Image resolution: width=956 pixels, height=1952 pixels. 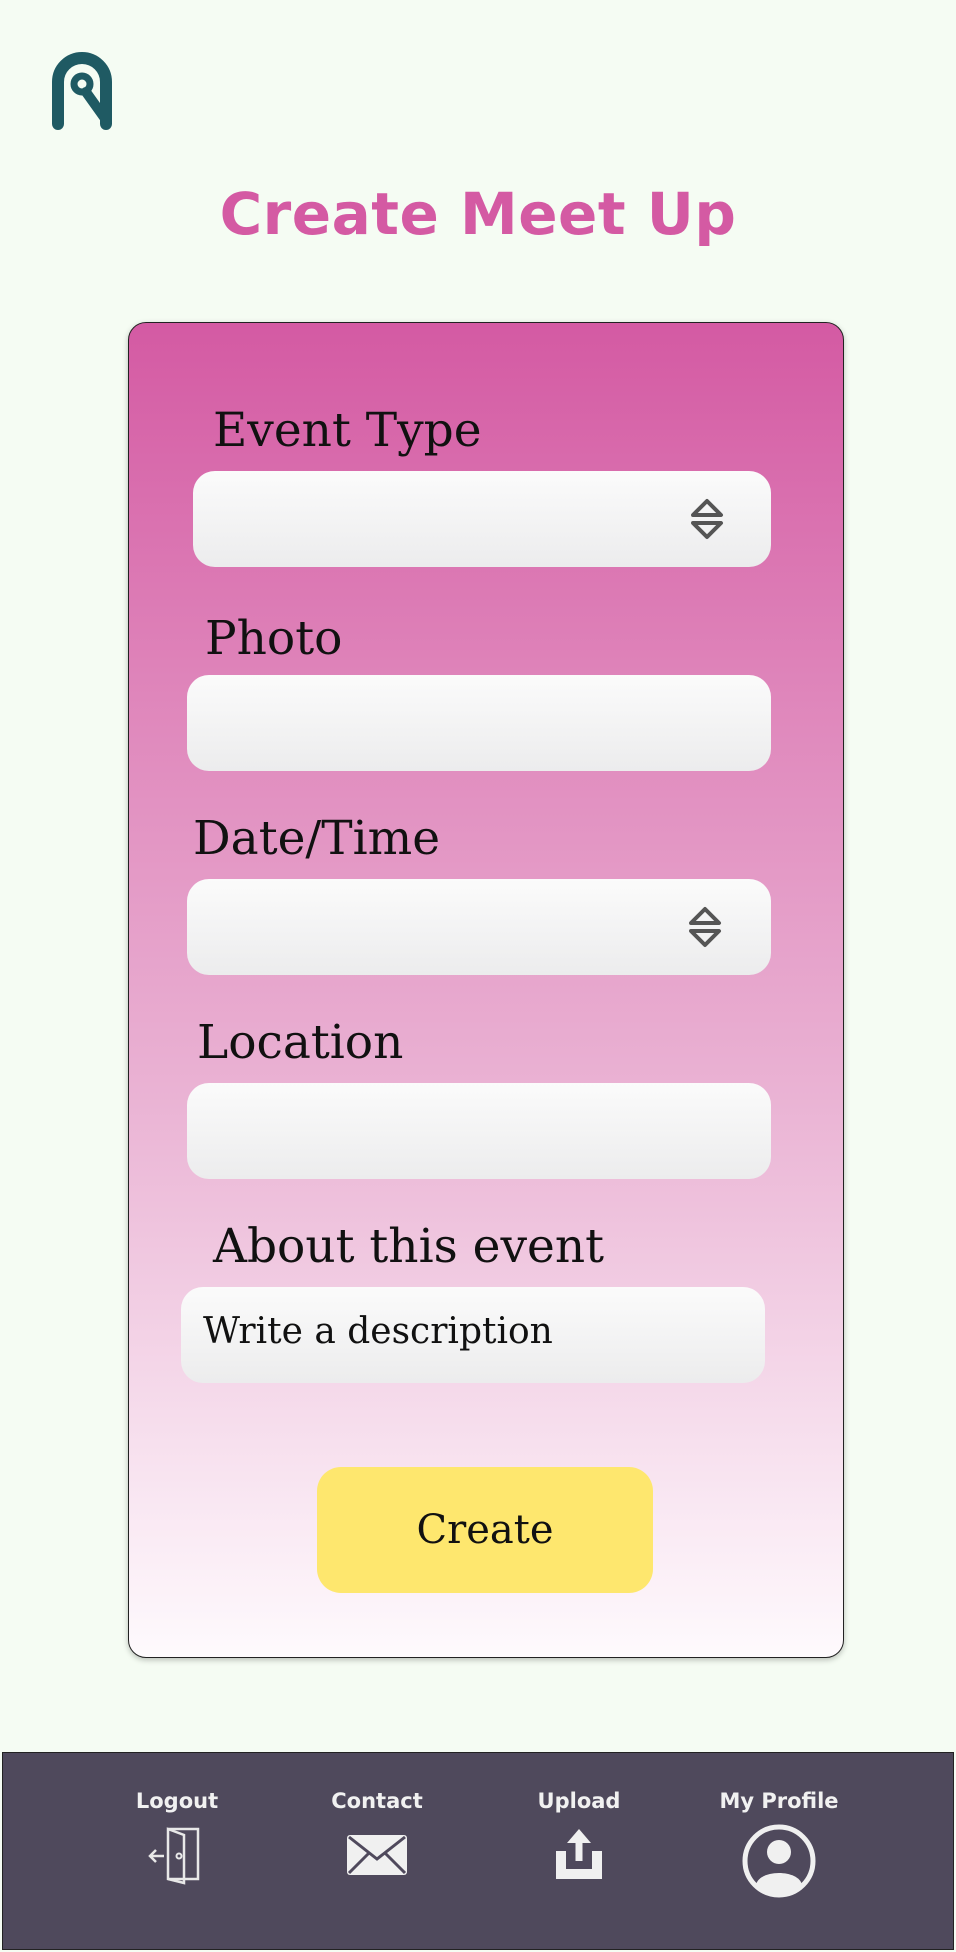 What do you see at coordinates (300, 1042) in the screenshot?
I see `location-label: Location` at bounding box center [300, 1042].